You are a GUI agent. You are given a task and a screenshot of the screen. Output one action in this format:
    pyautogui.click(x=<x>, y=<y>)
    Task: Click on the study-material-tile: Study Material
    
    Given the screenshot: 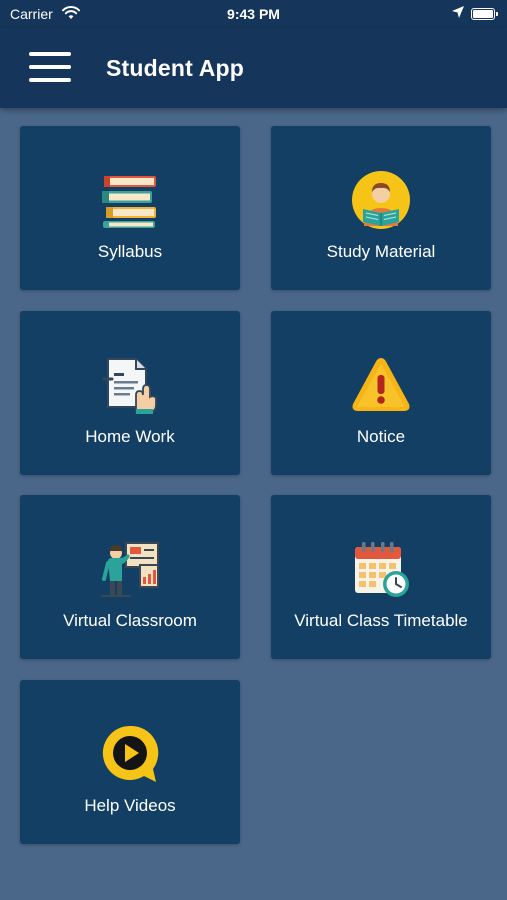 What is the action you would take?
    pyautogui.click(x=381, y=208)
    